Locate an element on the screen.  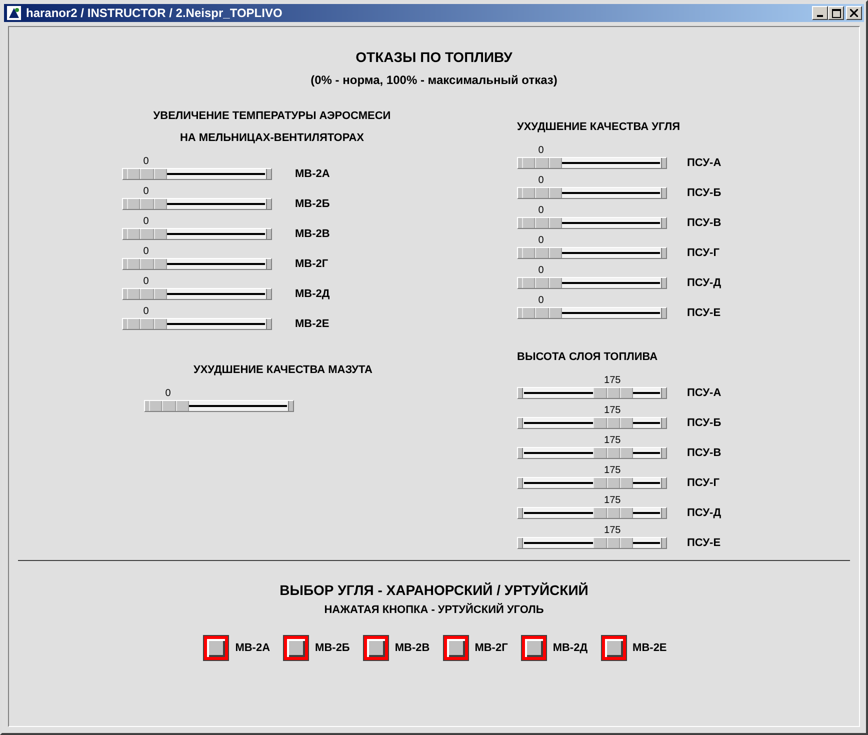
toggle-label: МВ-2А is located at coordinates (252, 648).